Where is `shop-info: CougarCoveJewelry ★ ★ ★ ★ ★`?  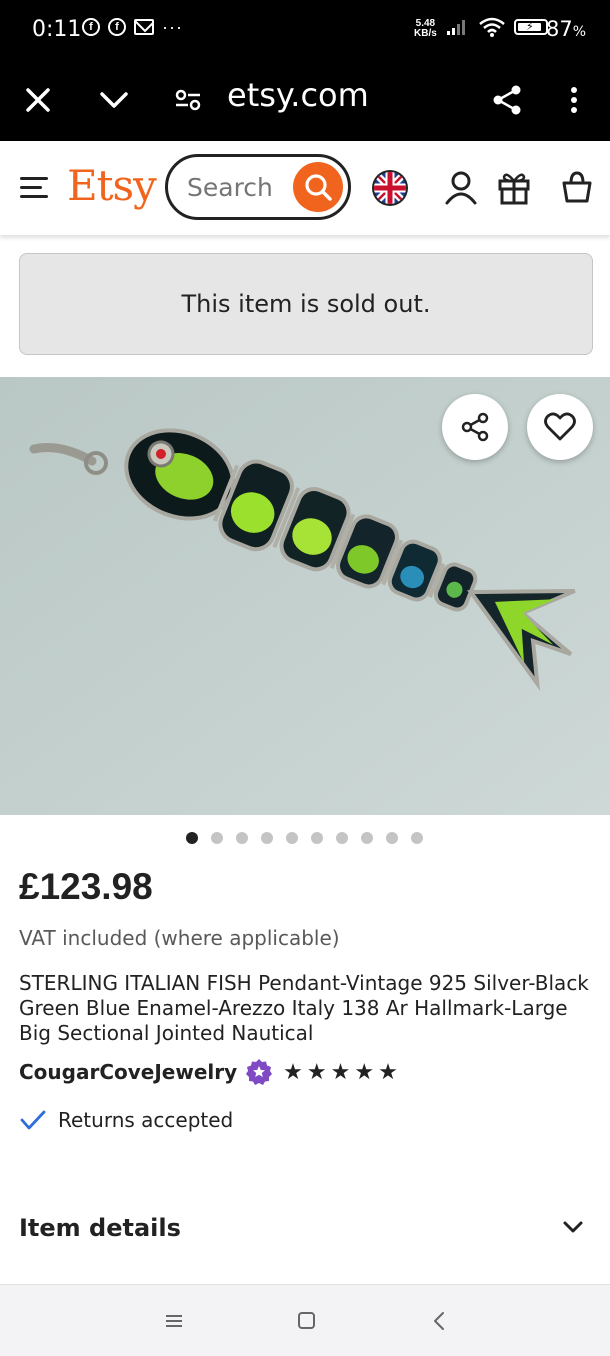
shop-info: CougarCoveJewelry ★ ★ ★ ★ ★ is located at coordinates (208, 1072).